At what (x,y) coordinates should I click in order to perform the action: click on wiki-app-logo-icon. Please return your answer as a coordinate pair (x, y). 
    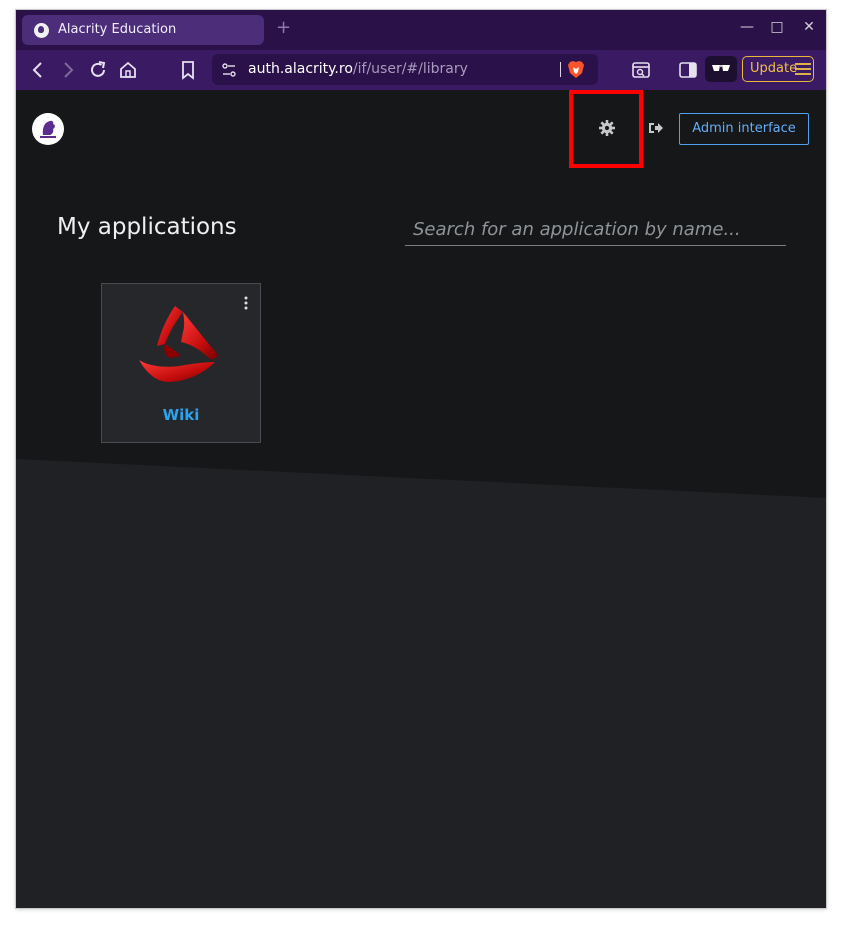
    Looking at the image, I should click on (179, 344).